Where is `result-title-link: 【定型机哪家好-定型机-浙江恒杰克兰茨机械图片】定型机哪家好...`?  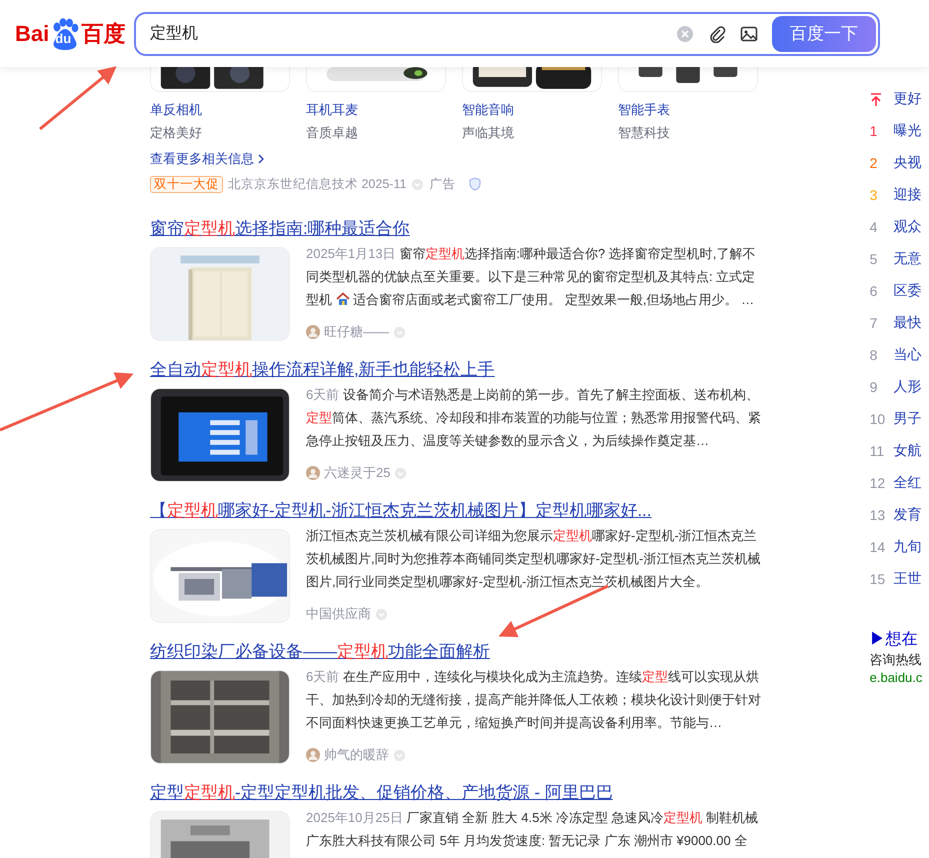
result-title-link: 【定型机哪家好-定型机-浙江恒杰克兰茨机械图片】定型机哪家好... is located at coordinates (401, 510).